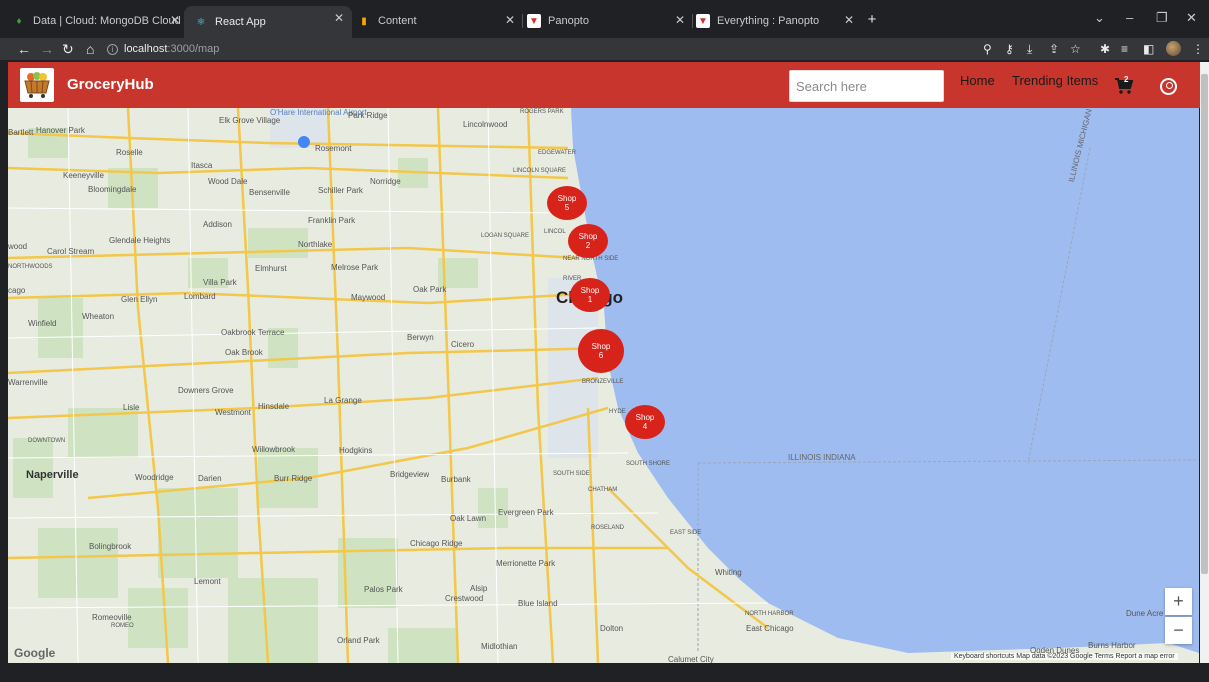 This screenshot has height=682, width=1209. What do you see at coordinates (17, 290) in the screenshot?
I see `place-label: cago` at bounding box center [17, 290].